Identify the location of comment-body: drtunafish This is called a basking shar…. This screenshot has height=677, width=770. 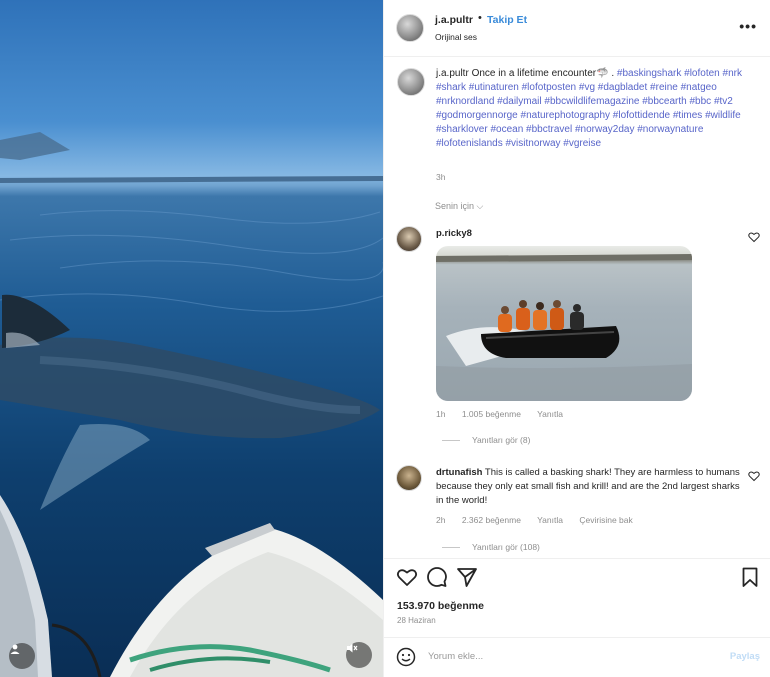
(591, 487).